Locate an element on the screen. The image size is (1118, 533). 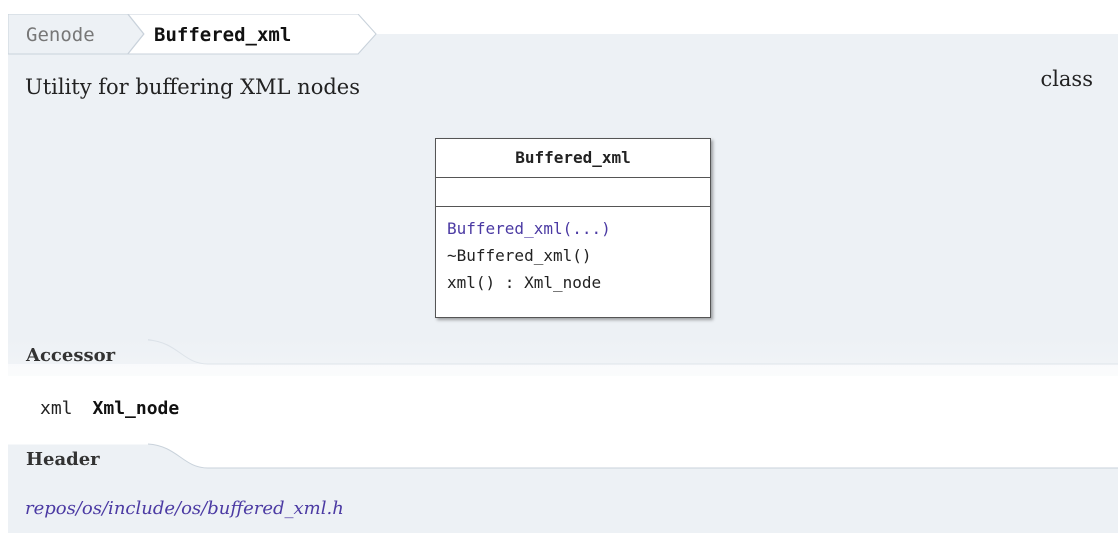
accessor-row: xml Xml_node is located at coordinates (109, 408).